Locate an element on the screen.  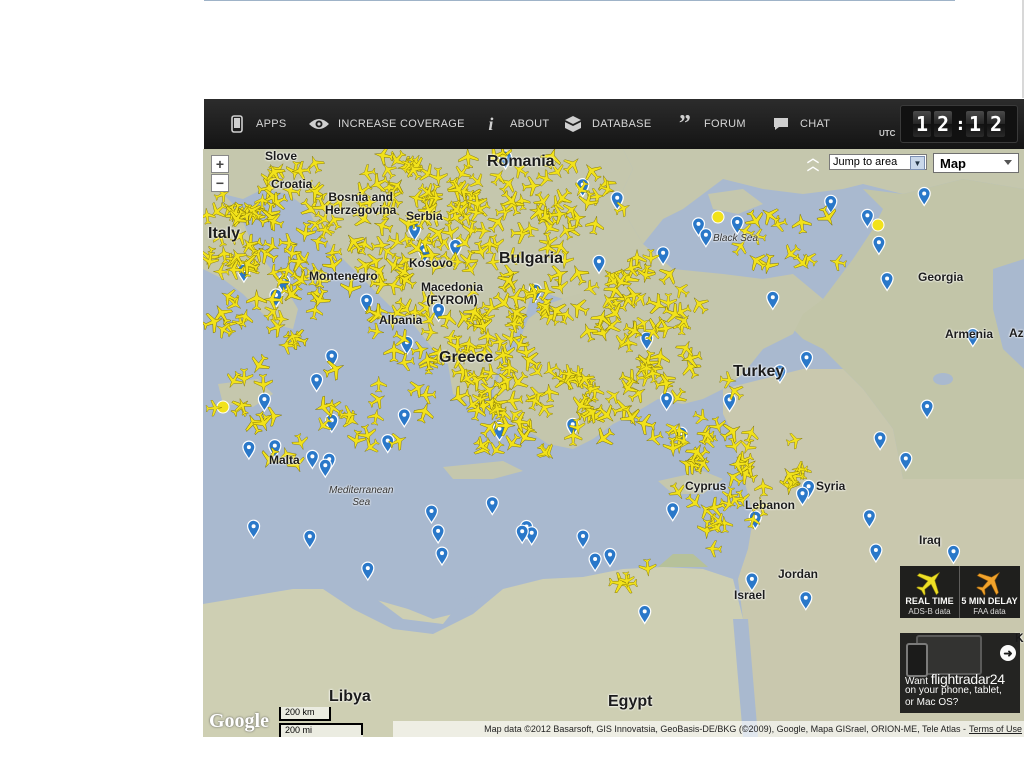
label-jordan: Jordan is located at coordinates (798, 574).